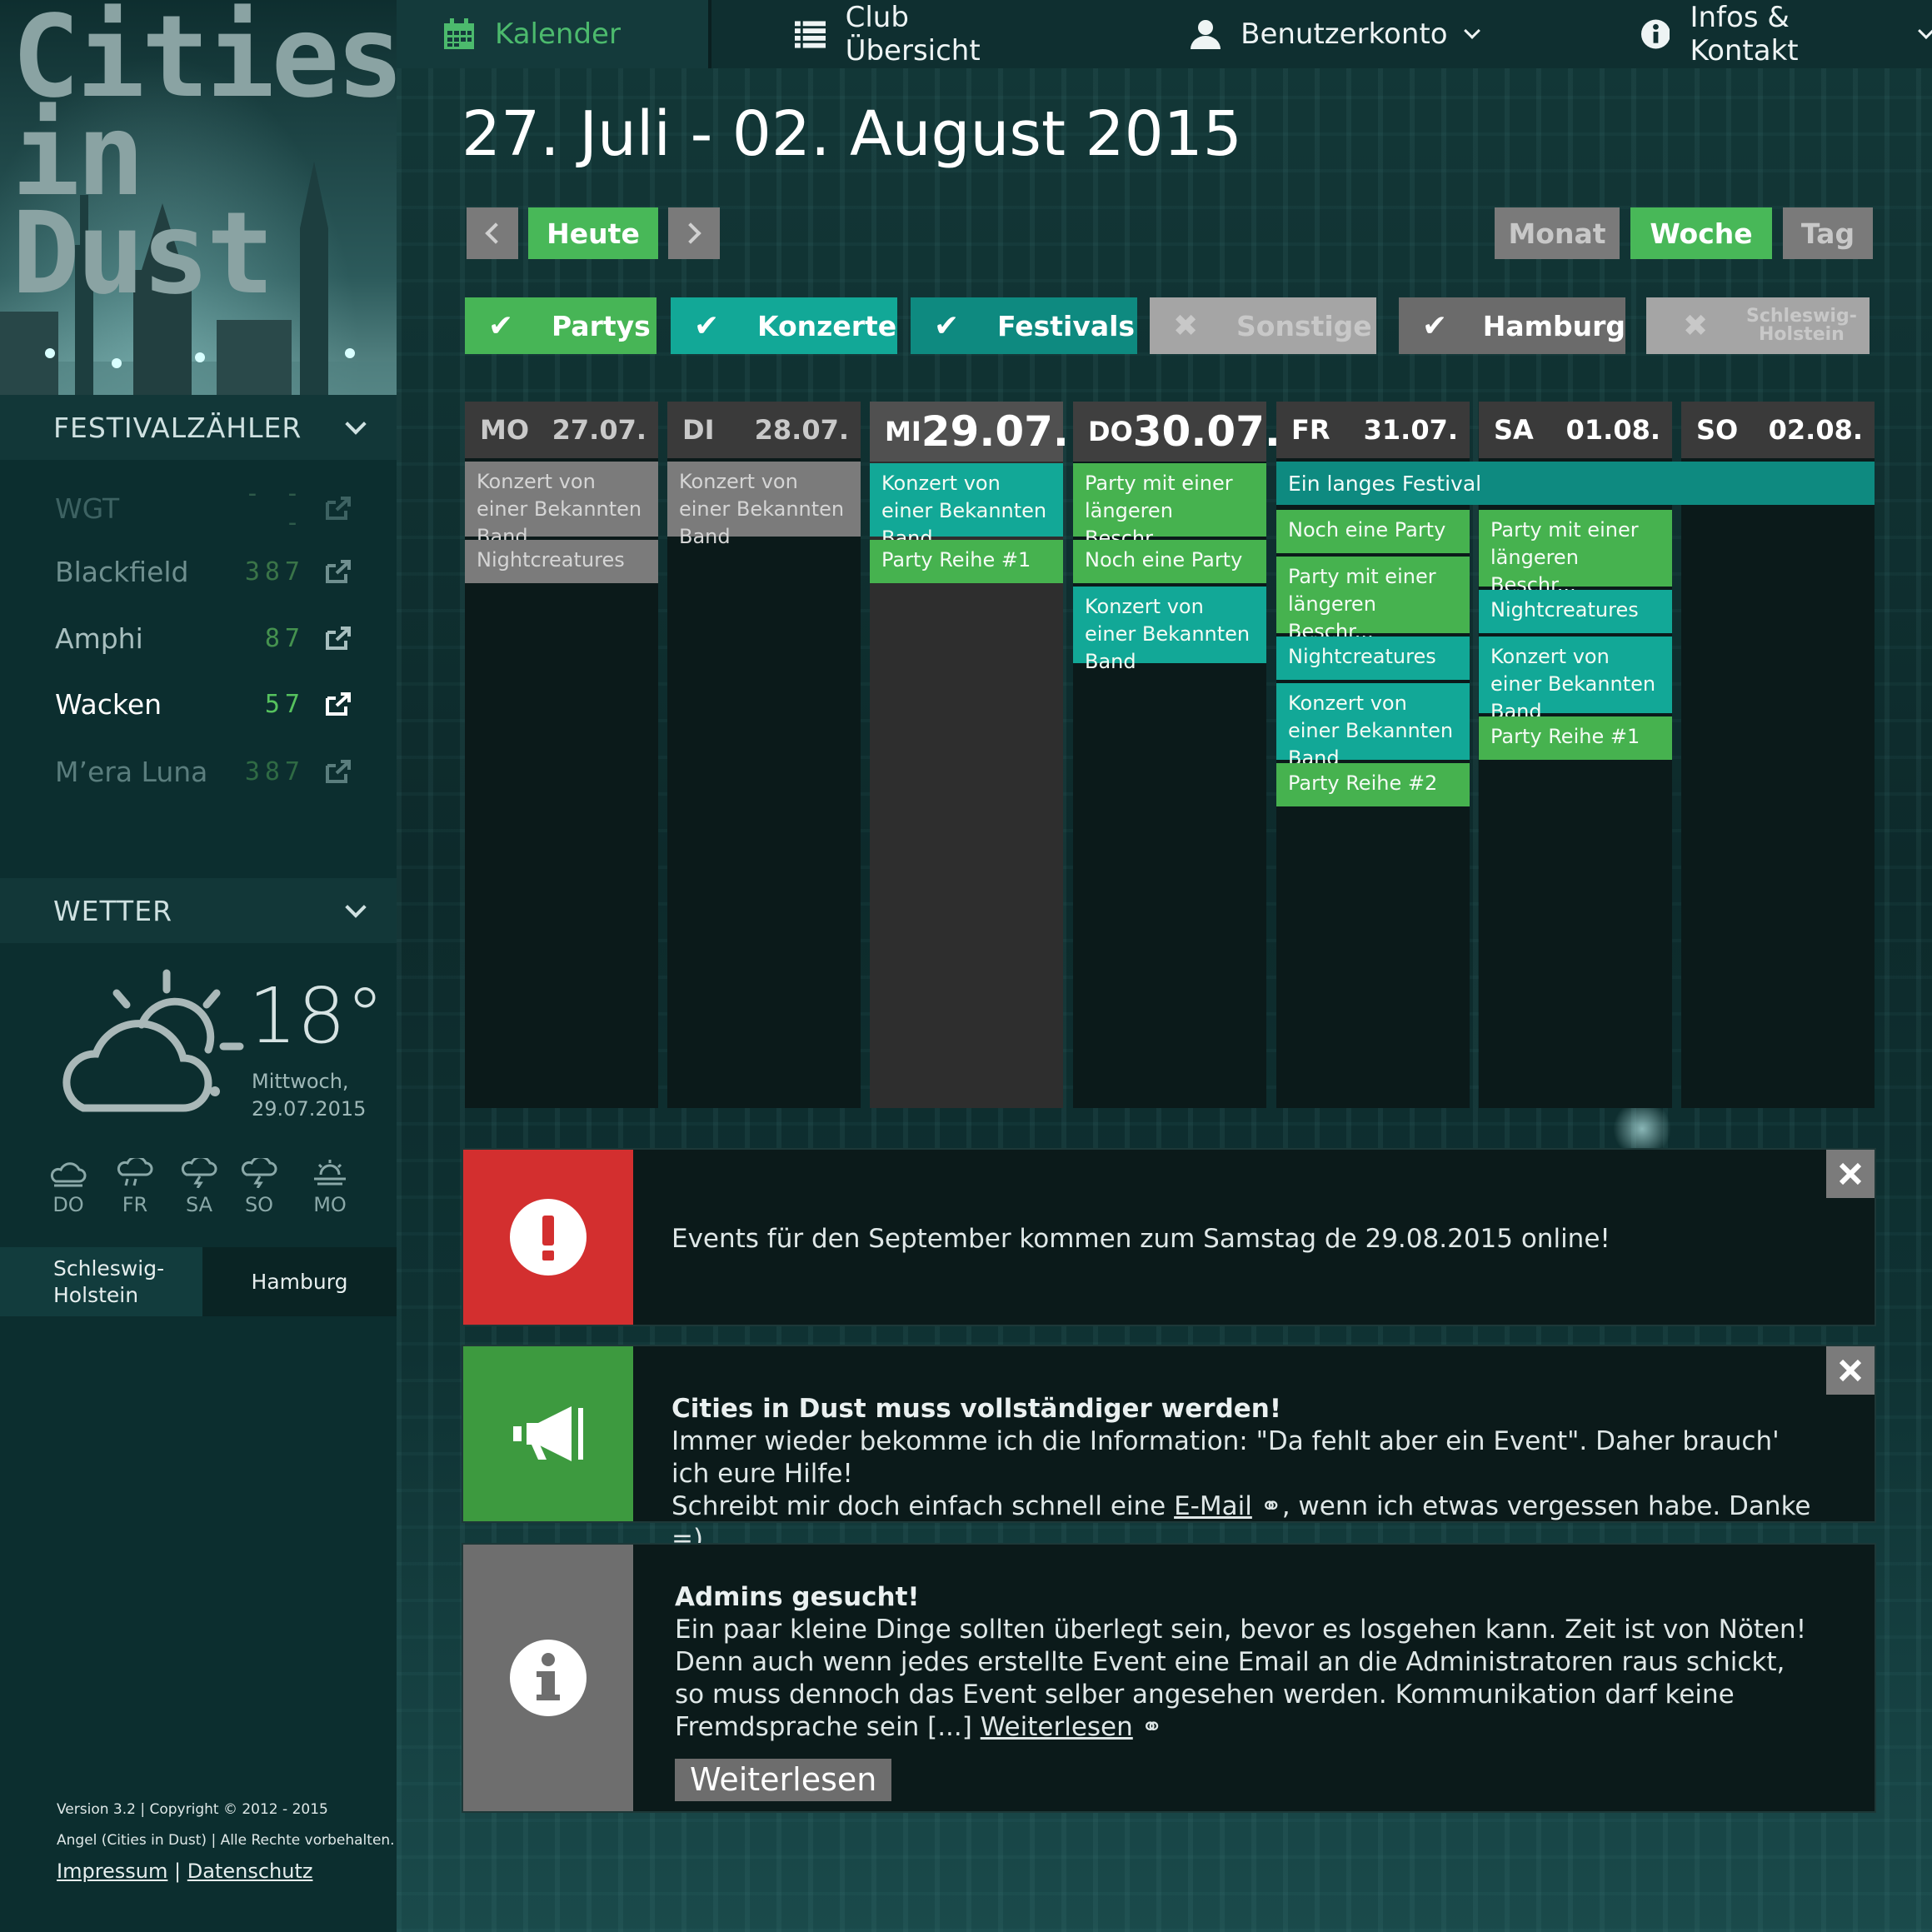  What do you see at coordinates (1213, 1506) in the screenshot?
I see `email-link: E-Mail` at bounding box center [1213, 1506].